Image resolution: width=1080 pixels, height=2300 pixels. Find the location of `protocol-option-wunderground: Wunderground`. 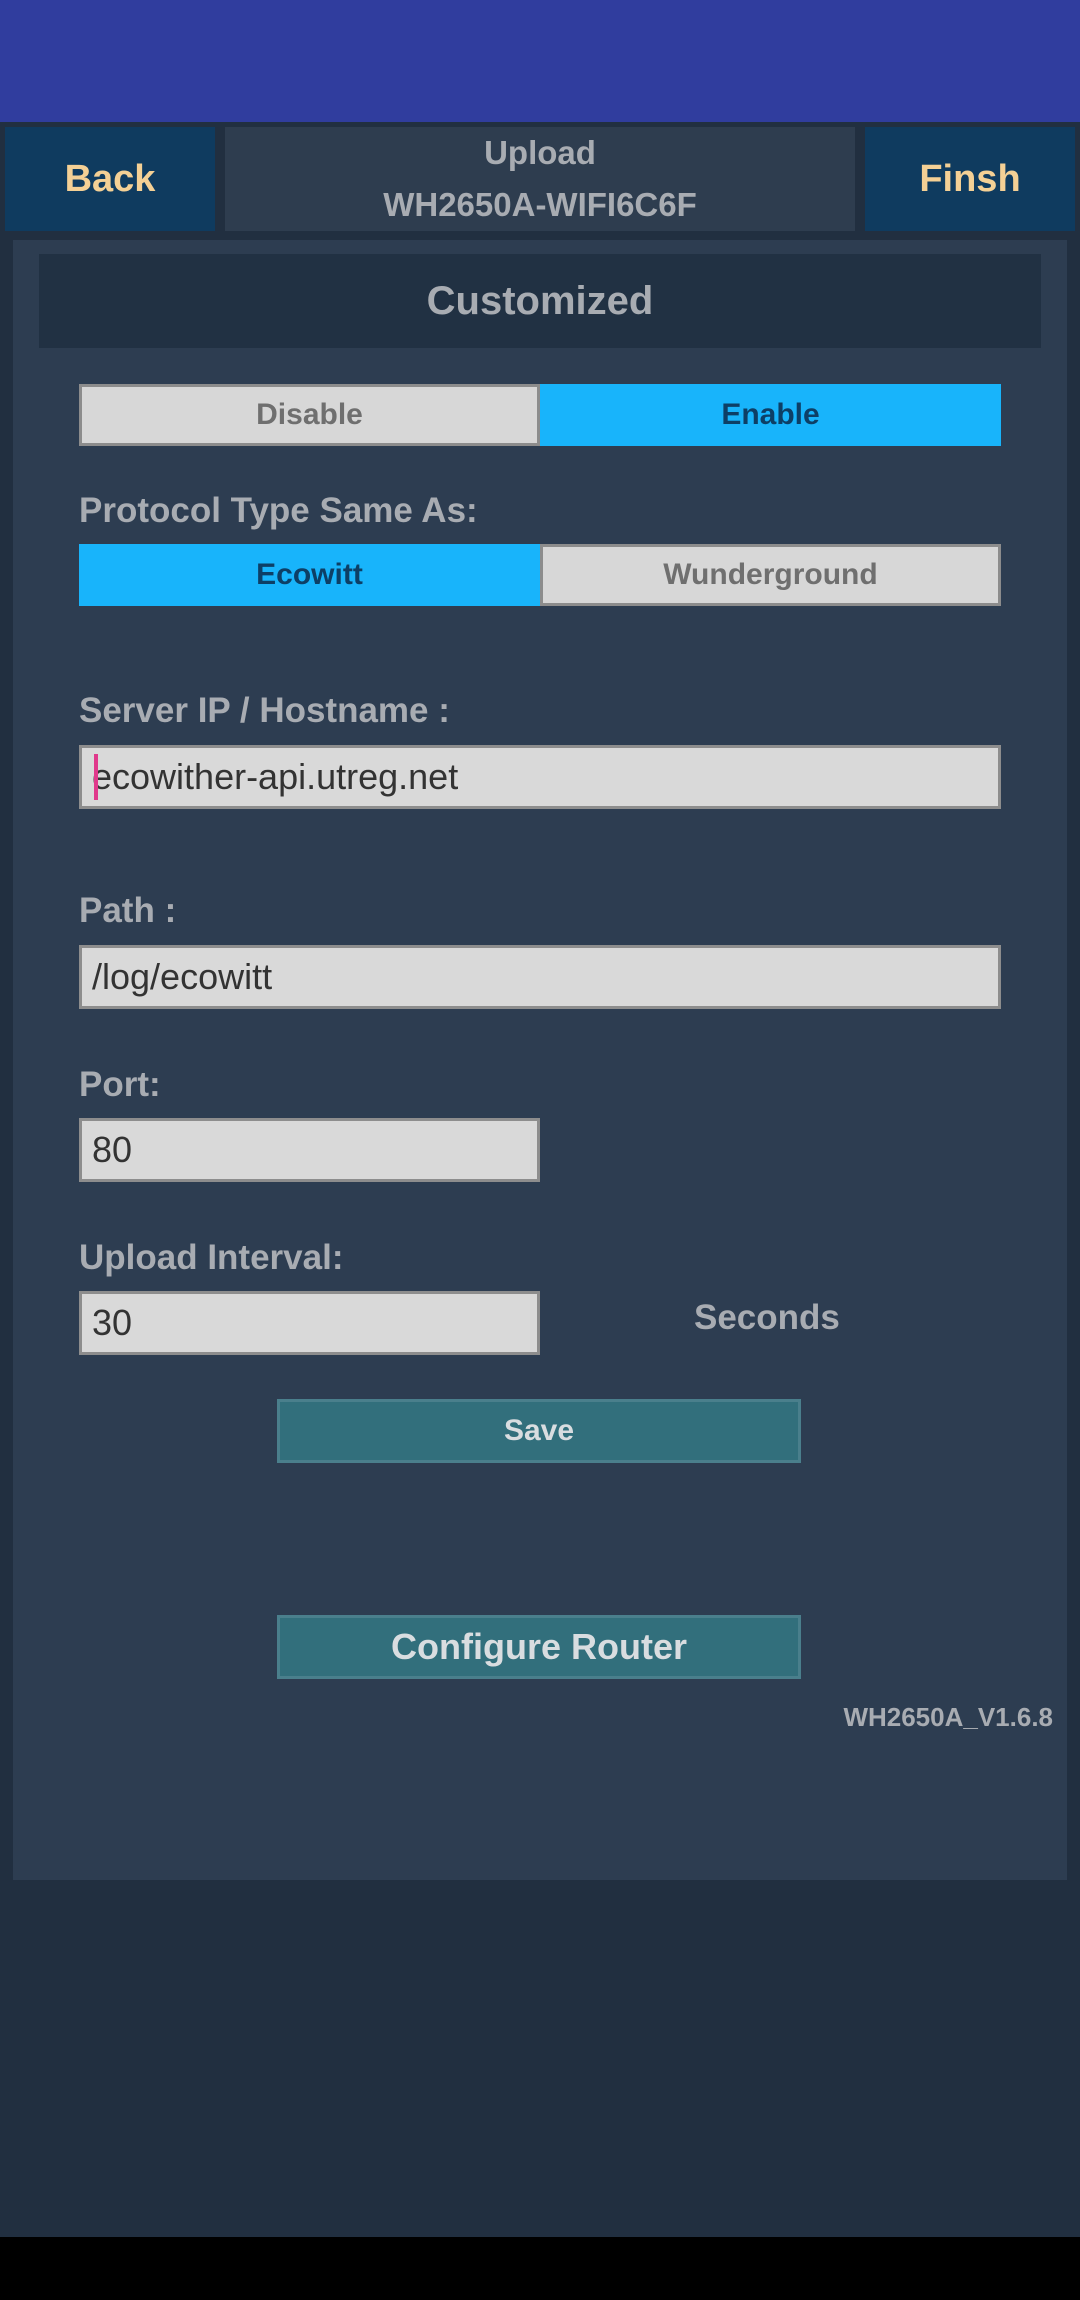

protocol-option-wunderground: Wunderground is located at coordinates (770, 575).